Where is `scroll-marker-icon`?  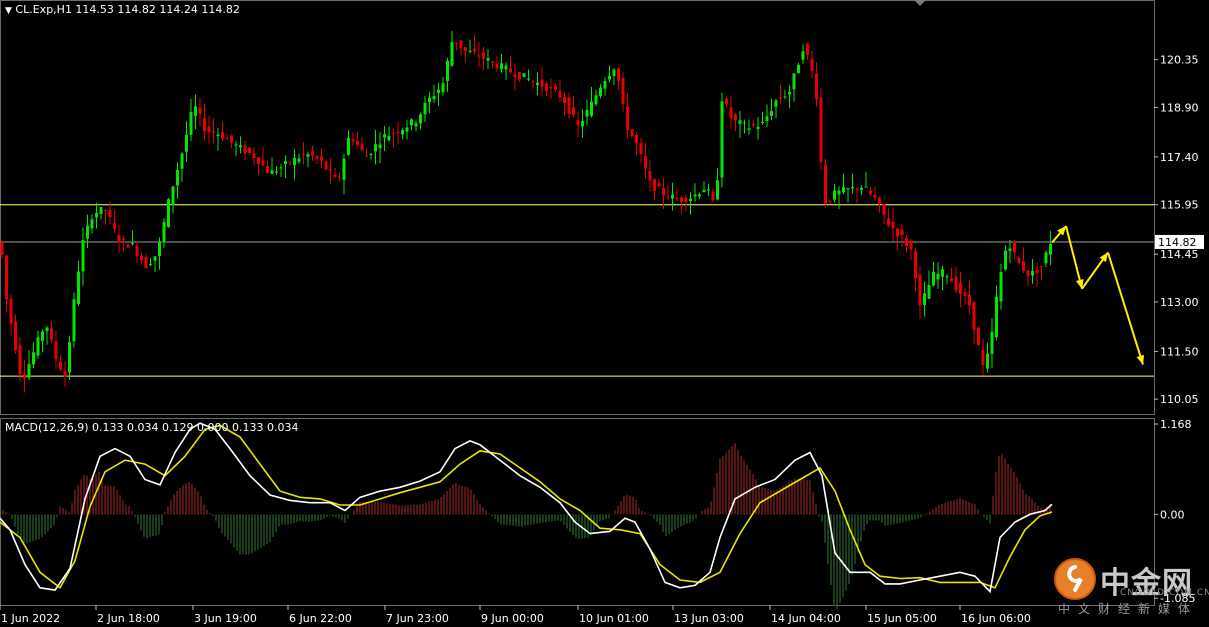
scroll-marker-icon is located at coordinates (920, 3).